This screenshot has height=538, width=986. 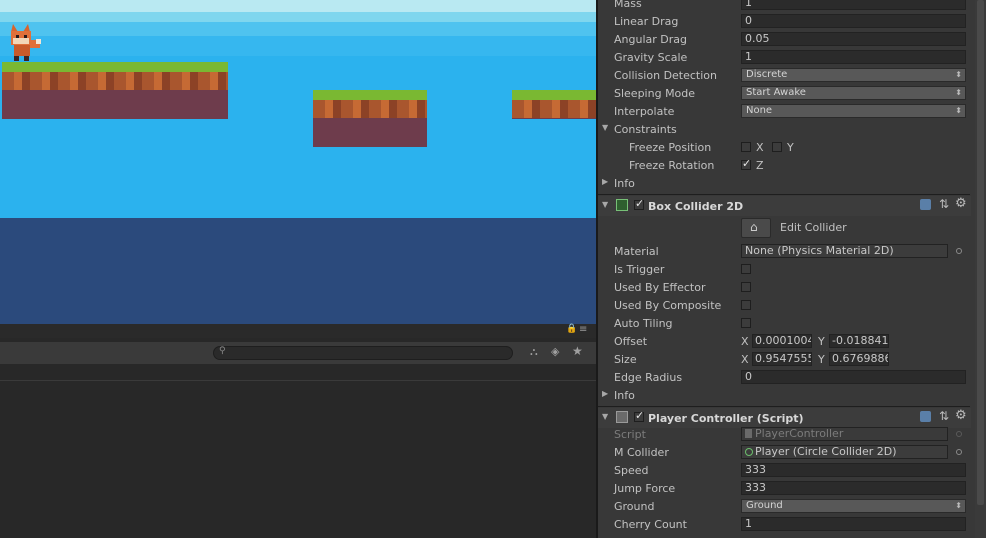 I want to click on speed-row: Speed 333, so click(x=784, y=471).